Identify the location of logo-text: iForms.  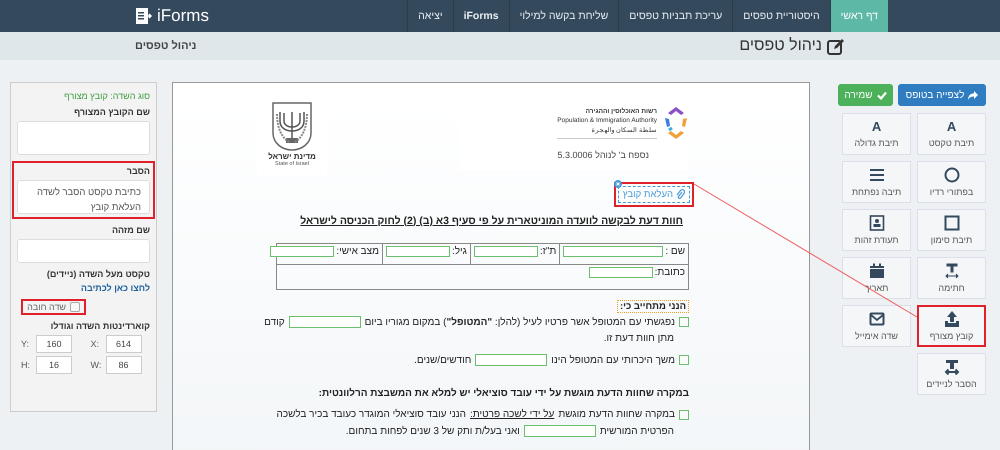
(183, 16).